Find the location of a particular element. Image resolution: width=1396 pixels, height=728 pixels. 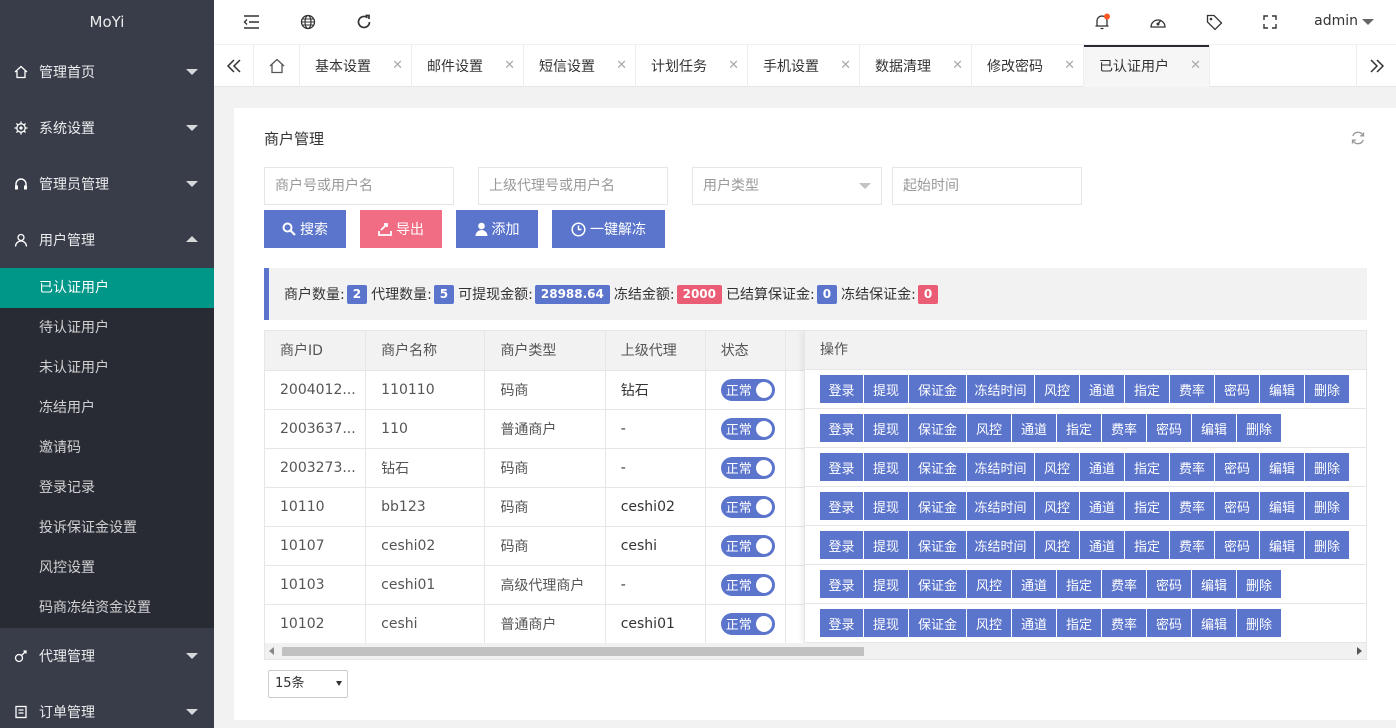

column-header: 商户类型 is located at coordinates (545, 351).